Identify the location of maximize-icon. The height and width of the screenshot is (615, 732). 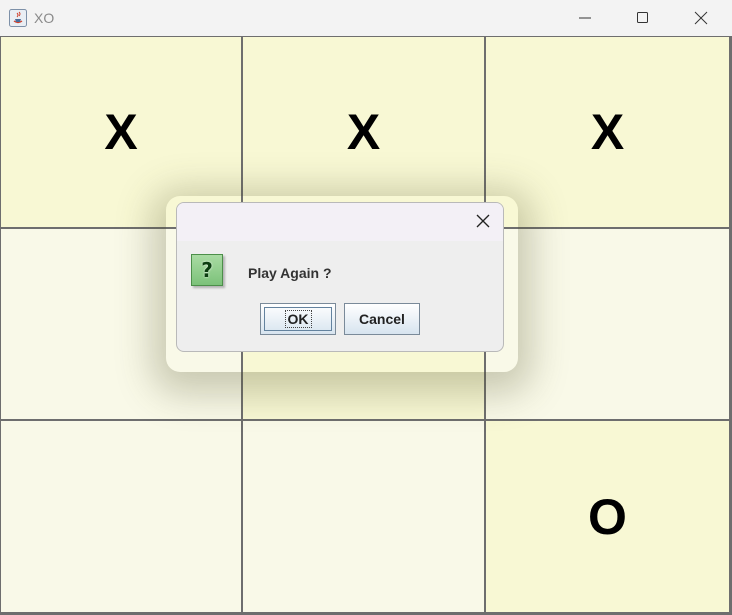
(642, 17).